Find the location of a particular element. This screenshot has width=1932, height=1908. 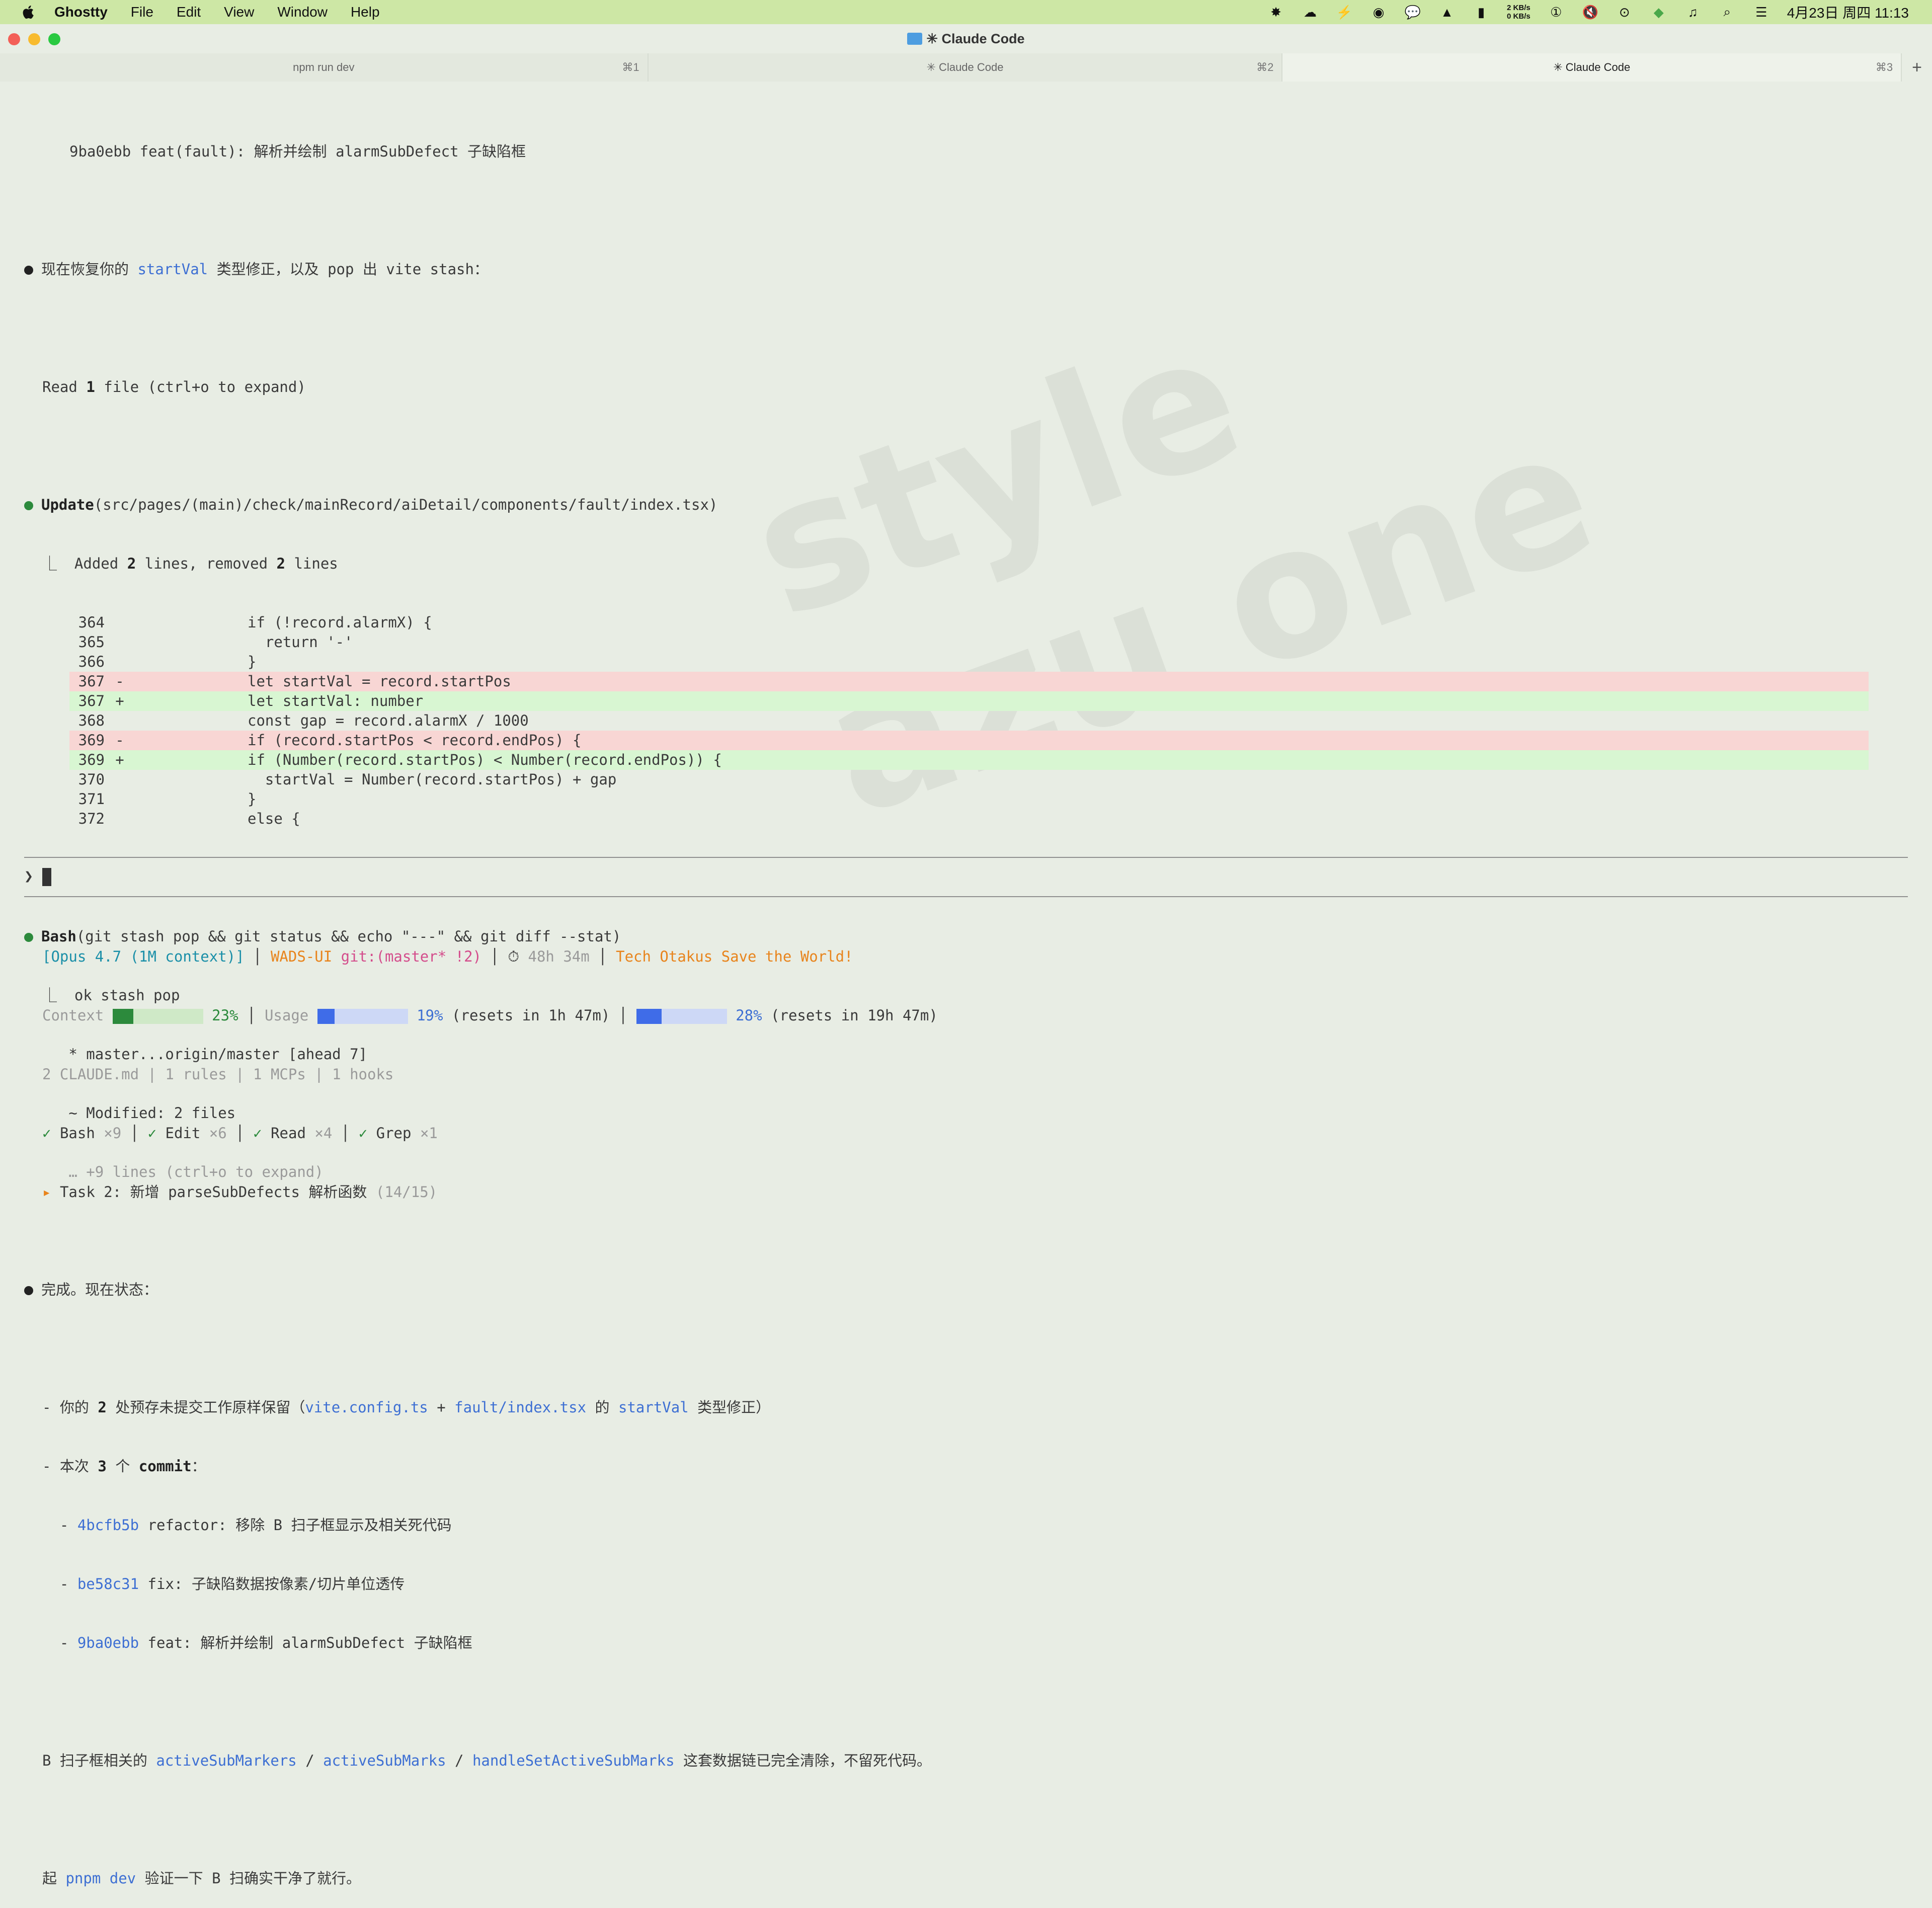

git-branch: git:(master* !2) is located at coordinates (411, 956).